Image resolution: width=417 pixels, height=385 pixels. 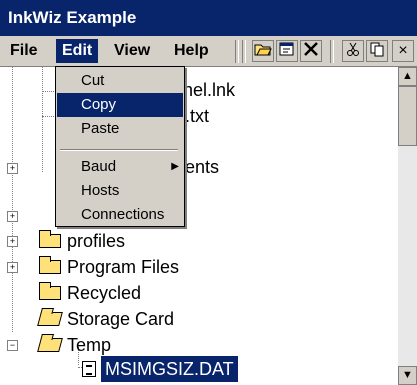 What do you see at coordinates (120, 105) in the screenshot?
I see `menu-item-copy: Copy` at bounding box center [120, 105].